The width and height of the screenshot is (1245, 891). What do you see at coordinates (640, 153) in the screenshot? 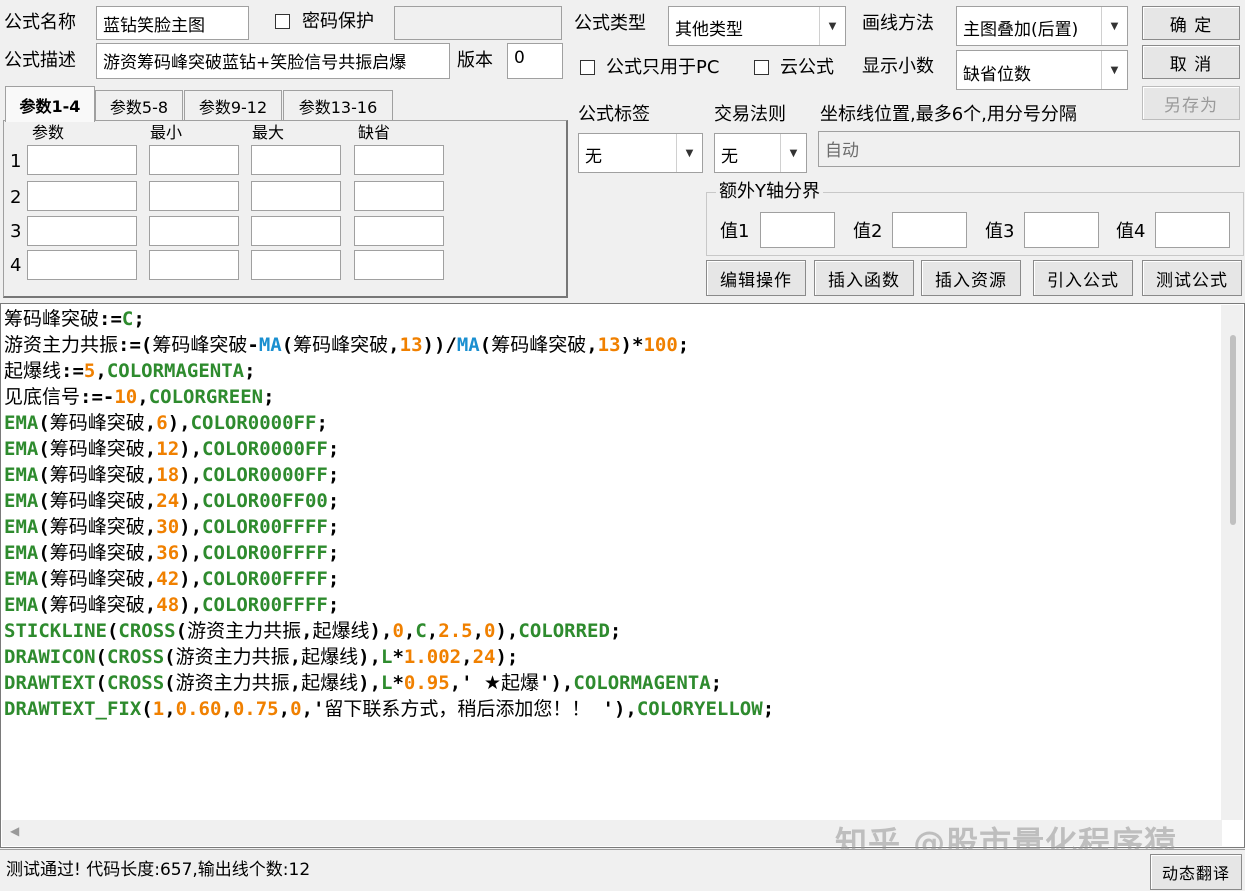
I see `formula-tag-select: 无 ▼` at bounding box center [640, 153].